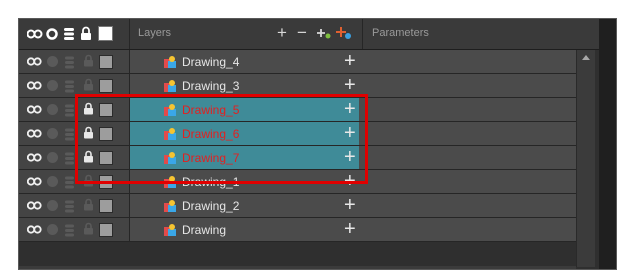 This screenshot has width=617, height=270. I want to click on layer-row: Drawing +, so click(297, 230).